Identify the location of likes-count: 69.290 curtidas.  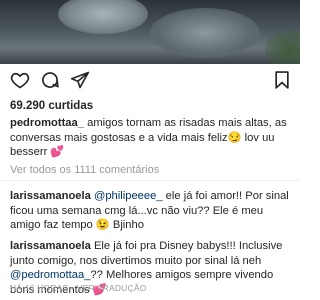
(51, 106).